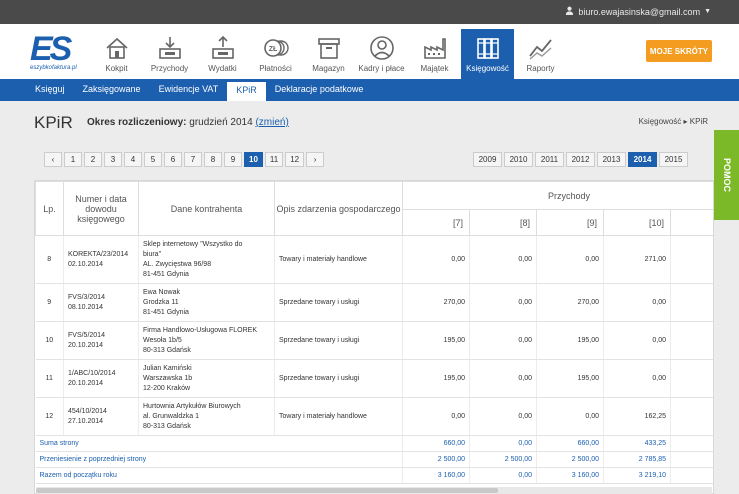 This screenshot has width=739, height=494. Describe the element at coordinates (161, 292) in the screenshot. I see `kontrahent-line: Ewa Nowak` at that location.